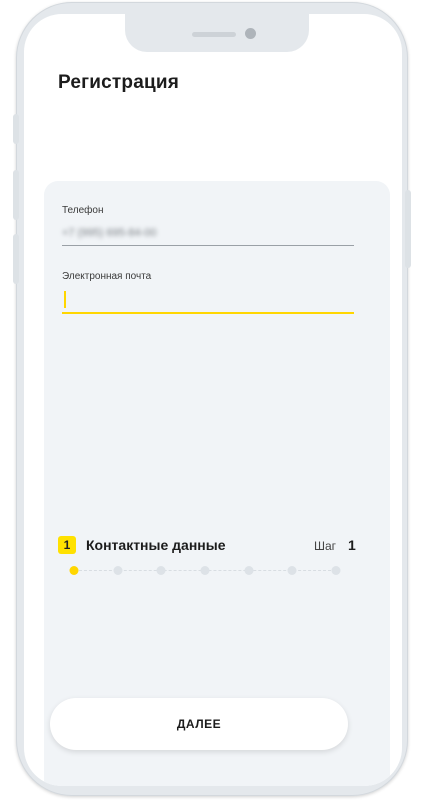 This screenshot has width=428, height=800. What do you see at coordinates (250, 33) in the screenshot?
I see `front-camera` at bounding box center [250, 33].